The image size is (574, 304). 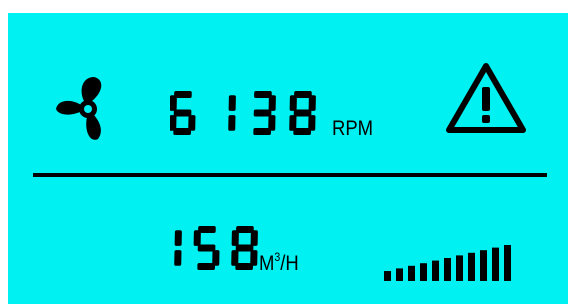 I want to click on warning-triangle-icon, so click(x=486, y=98).